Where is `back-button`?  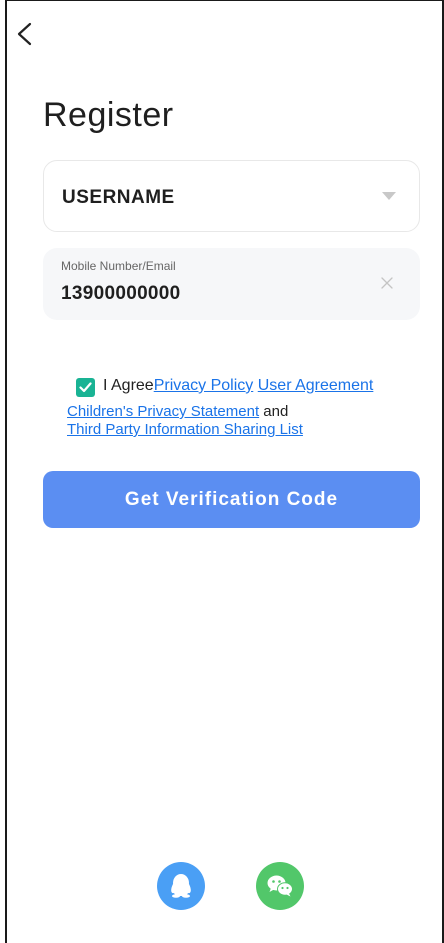 back-button is located at coordinates (26, 34).